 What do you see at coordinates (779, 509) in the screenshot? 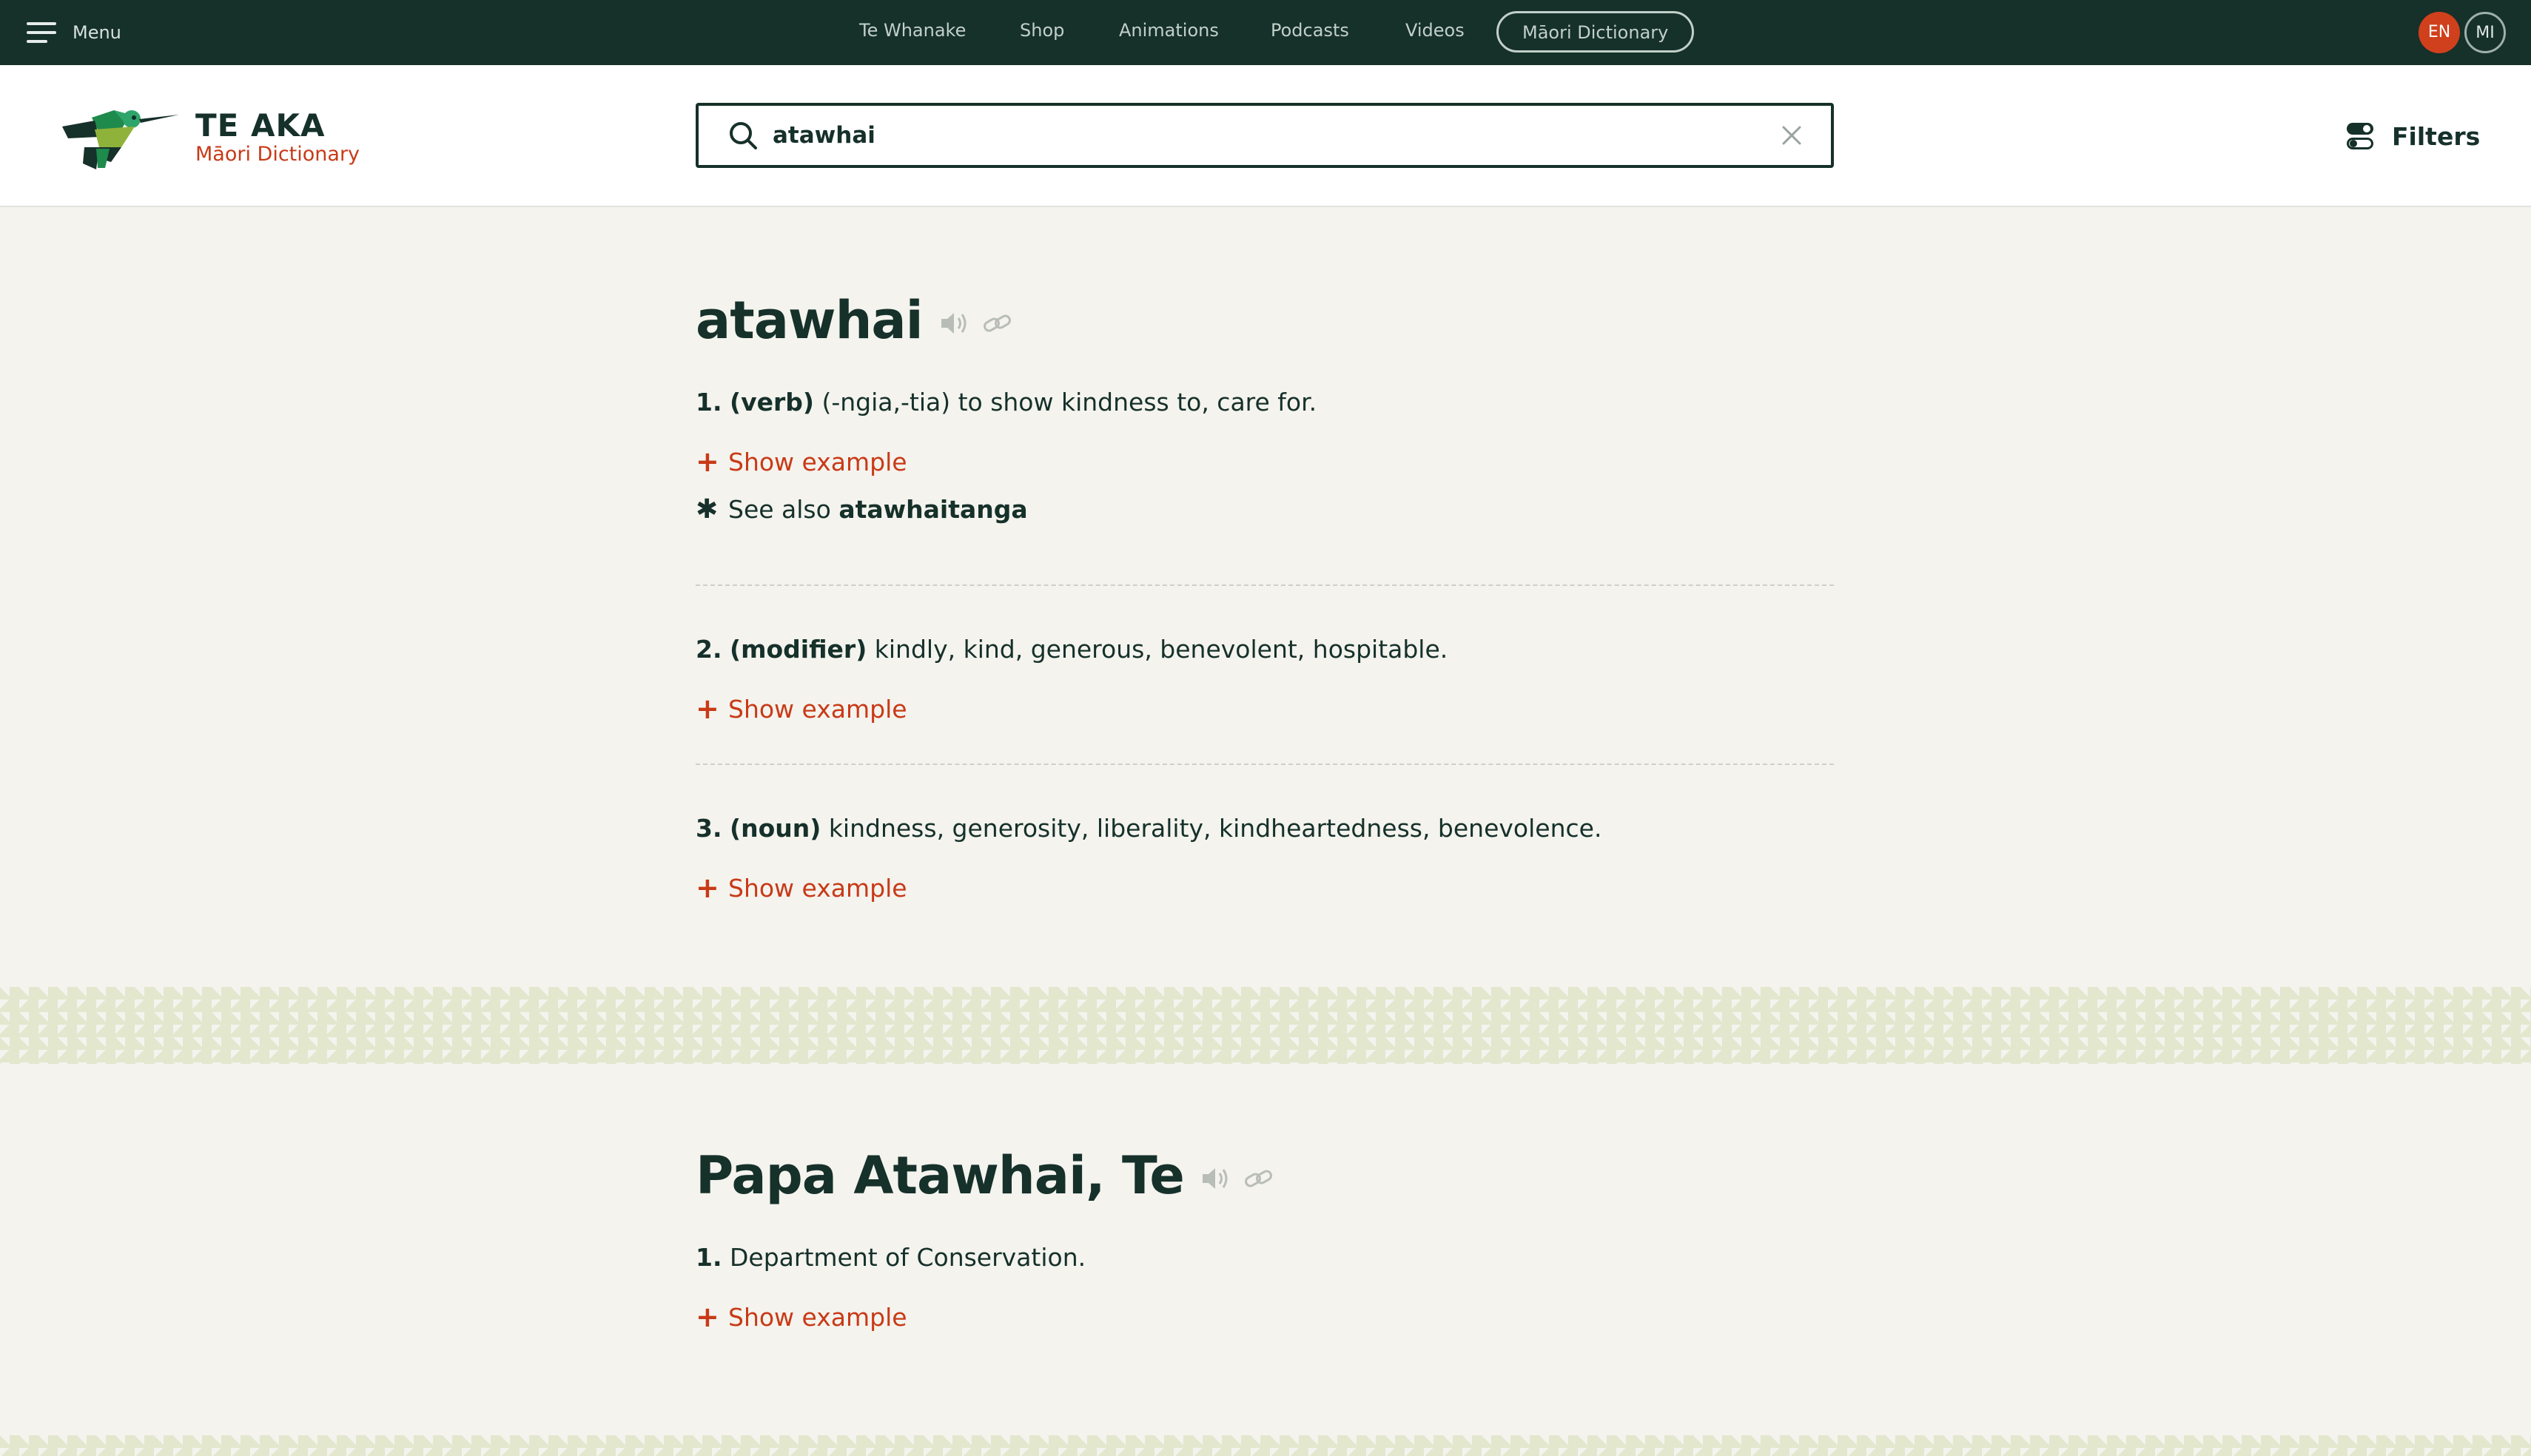
I see `see-also-label: See also` at bounding box center [779, 509].